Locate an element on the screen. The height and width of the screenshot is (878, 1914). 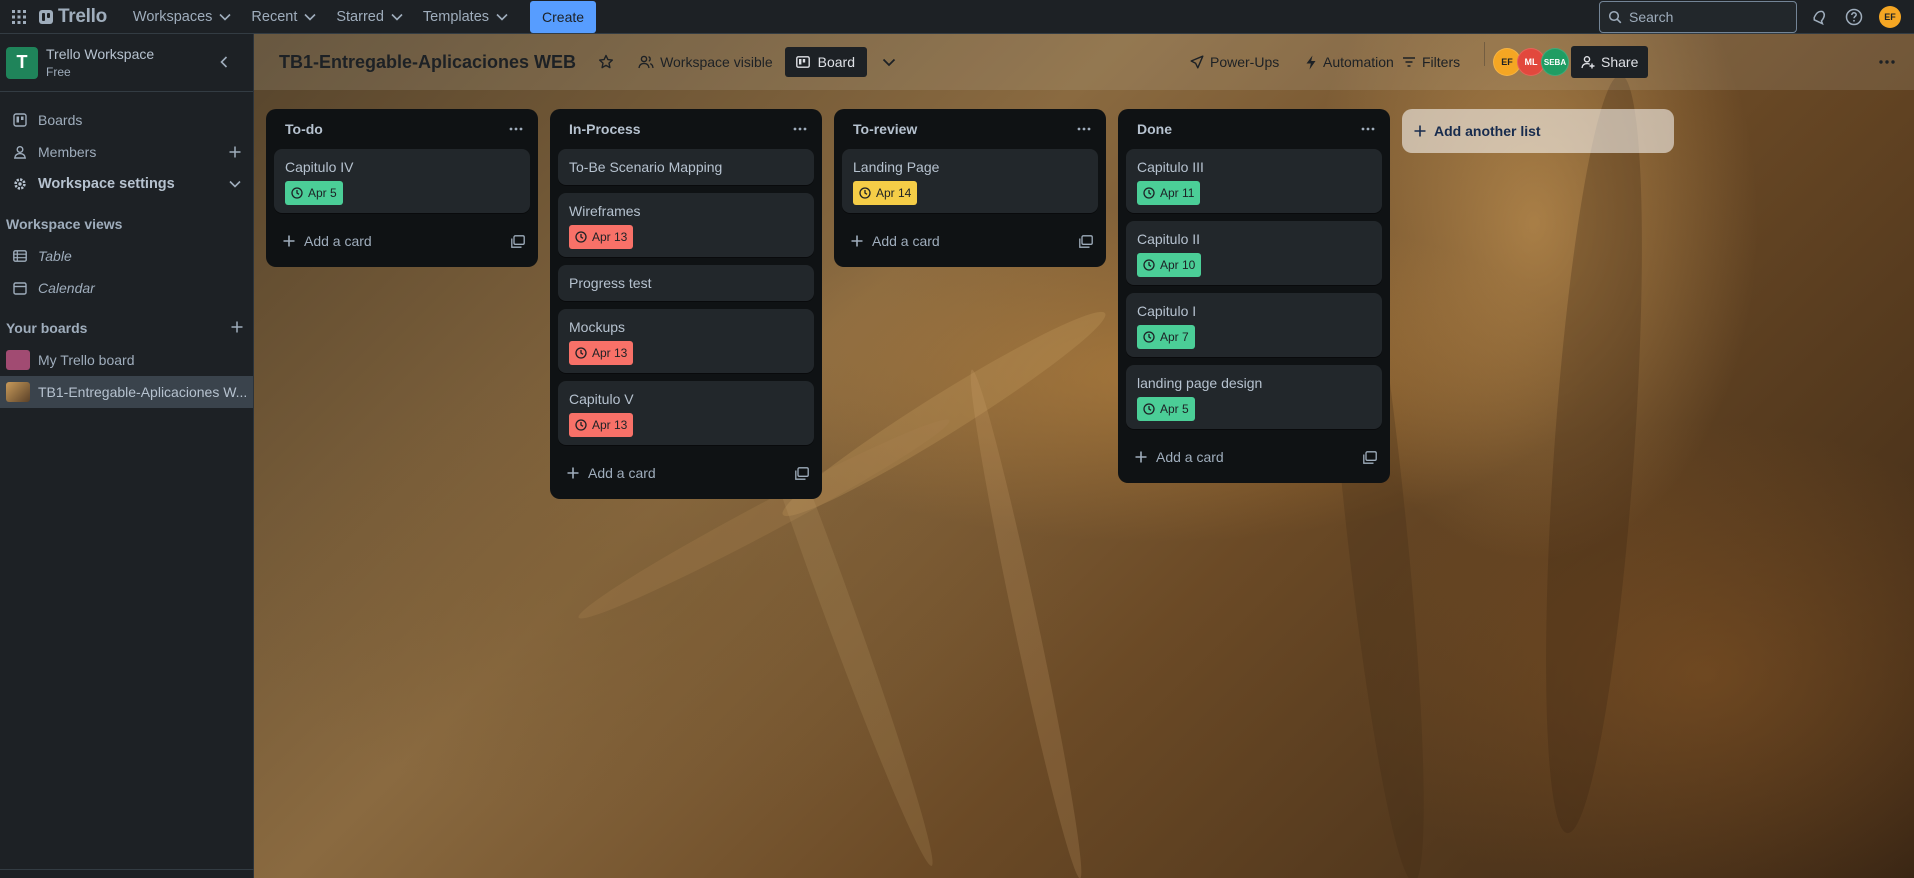
menu-templates-label: Templates is located at coordinates (456, 16).